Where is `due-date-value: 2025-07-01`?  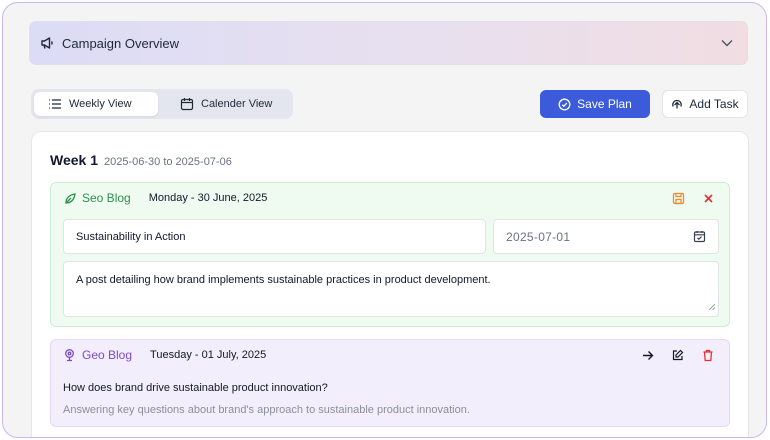 due-date-value: 2025-07-01 is located at coordinates (538, 236).